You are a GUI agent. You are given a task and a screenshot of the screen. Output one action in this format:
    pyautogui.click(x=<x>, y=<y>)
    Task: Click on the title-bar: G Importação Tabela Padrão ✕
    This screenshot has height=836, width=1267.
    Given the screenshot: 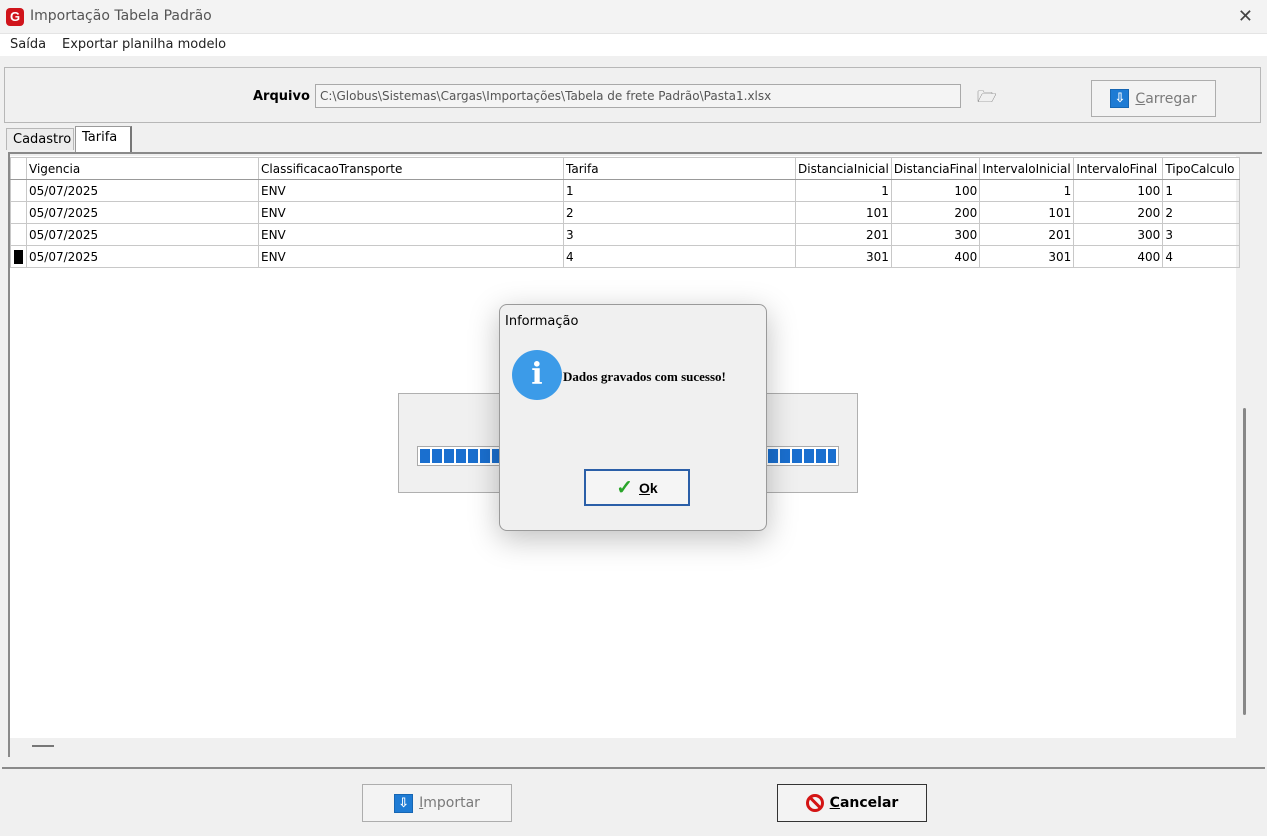 What is the action you would take?
    pyautogui.click(x=633, y=17)
    